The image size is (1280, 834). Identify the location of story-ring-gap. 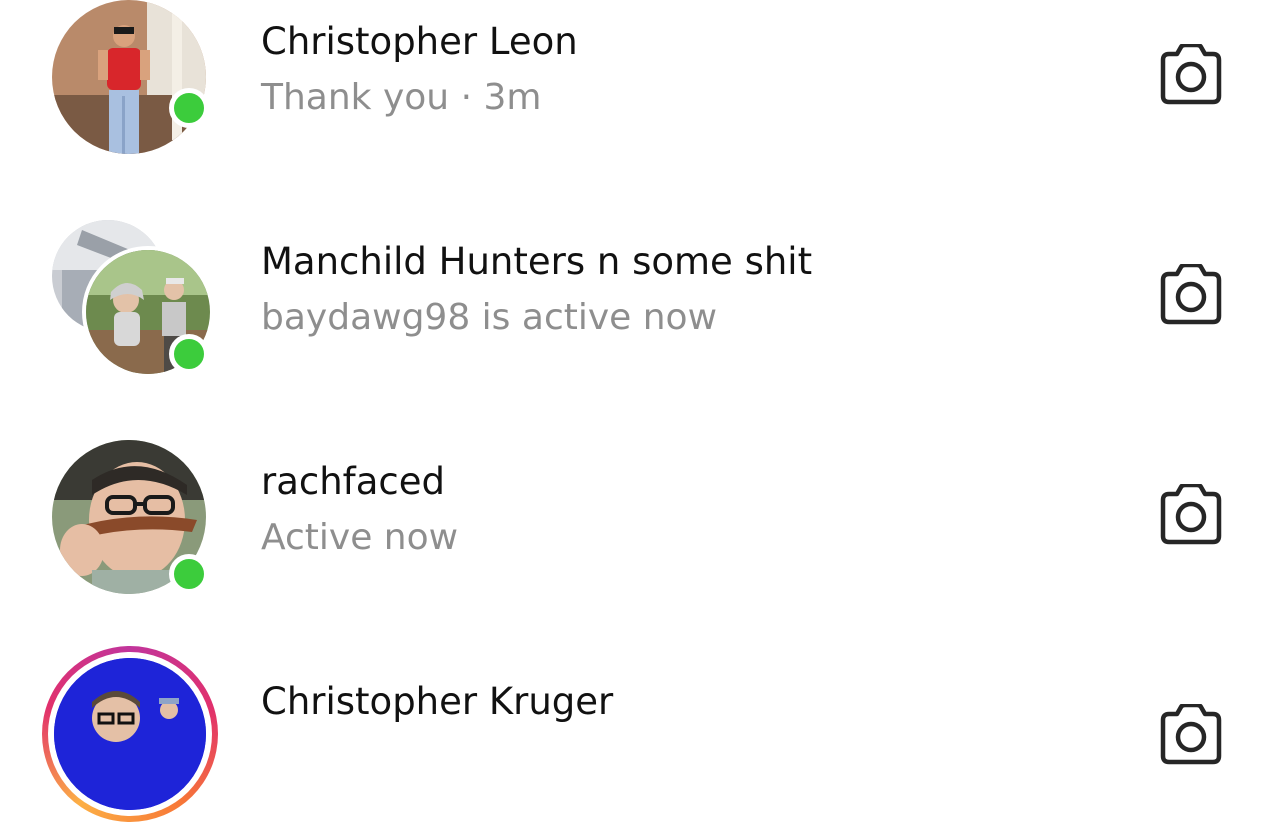
(130, 734).